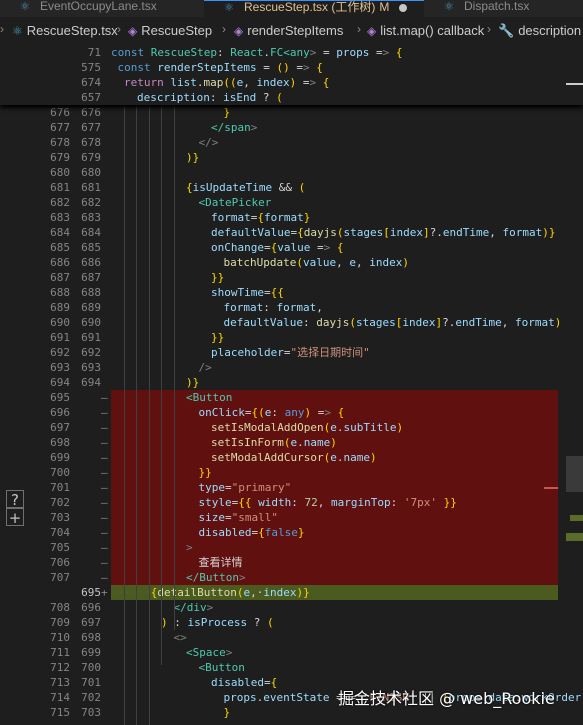  What do you see at coordinates (425, 30) in the screenshot?
I see `breadcrumb-item-callback: ◈ list.map() callback` at bounding box center [425, 30].